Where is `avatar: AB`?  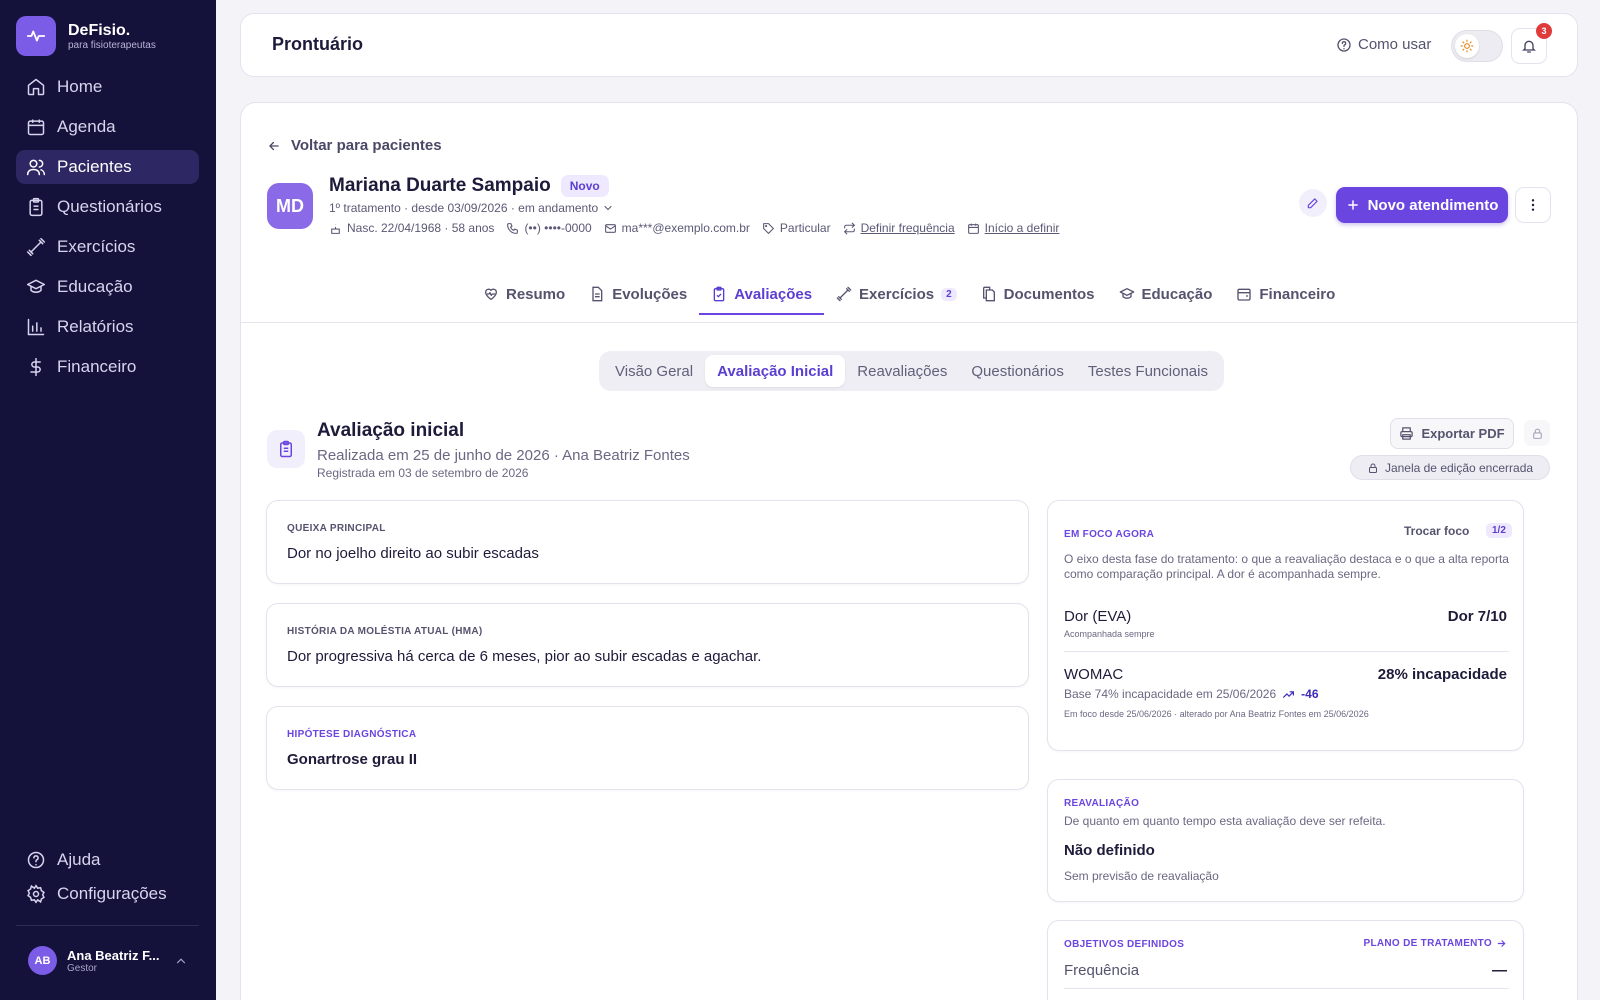 avatar: AB is located at coordinates (42, 960).